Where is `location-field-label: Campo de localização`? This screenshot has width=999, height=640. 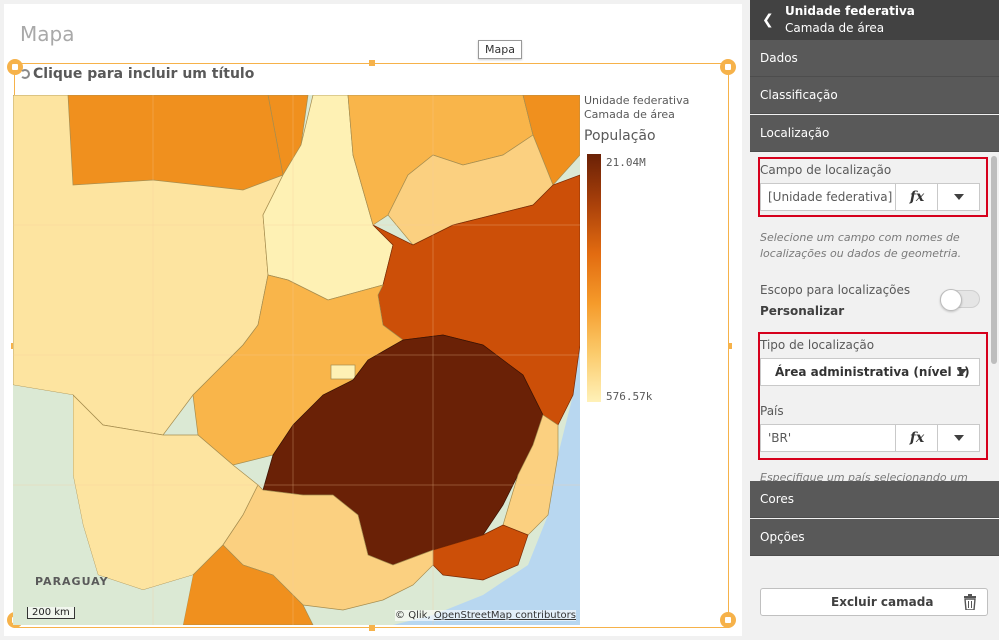
location-field-label: Campo de localização is located at coordinates (826, 170).